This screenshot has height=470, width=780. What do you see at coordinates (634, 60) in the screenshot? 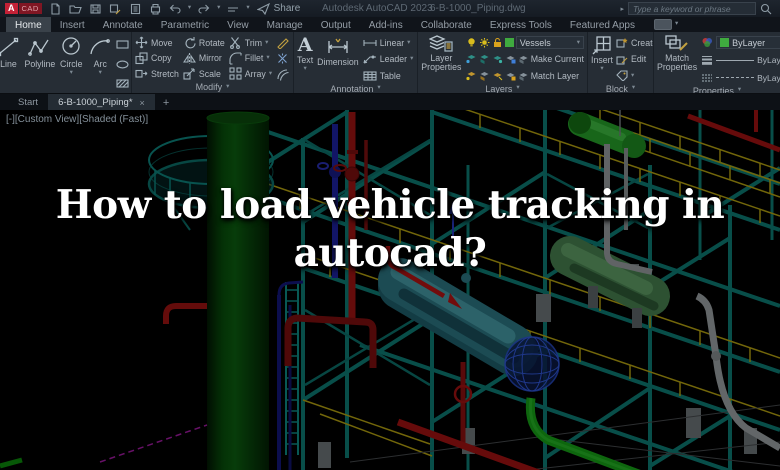
I see `edit-block-tool: Edit` at bounding box center [634, 60].